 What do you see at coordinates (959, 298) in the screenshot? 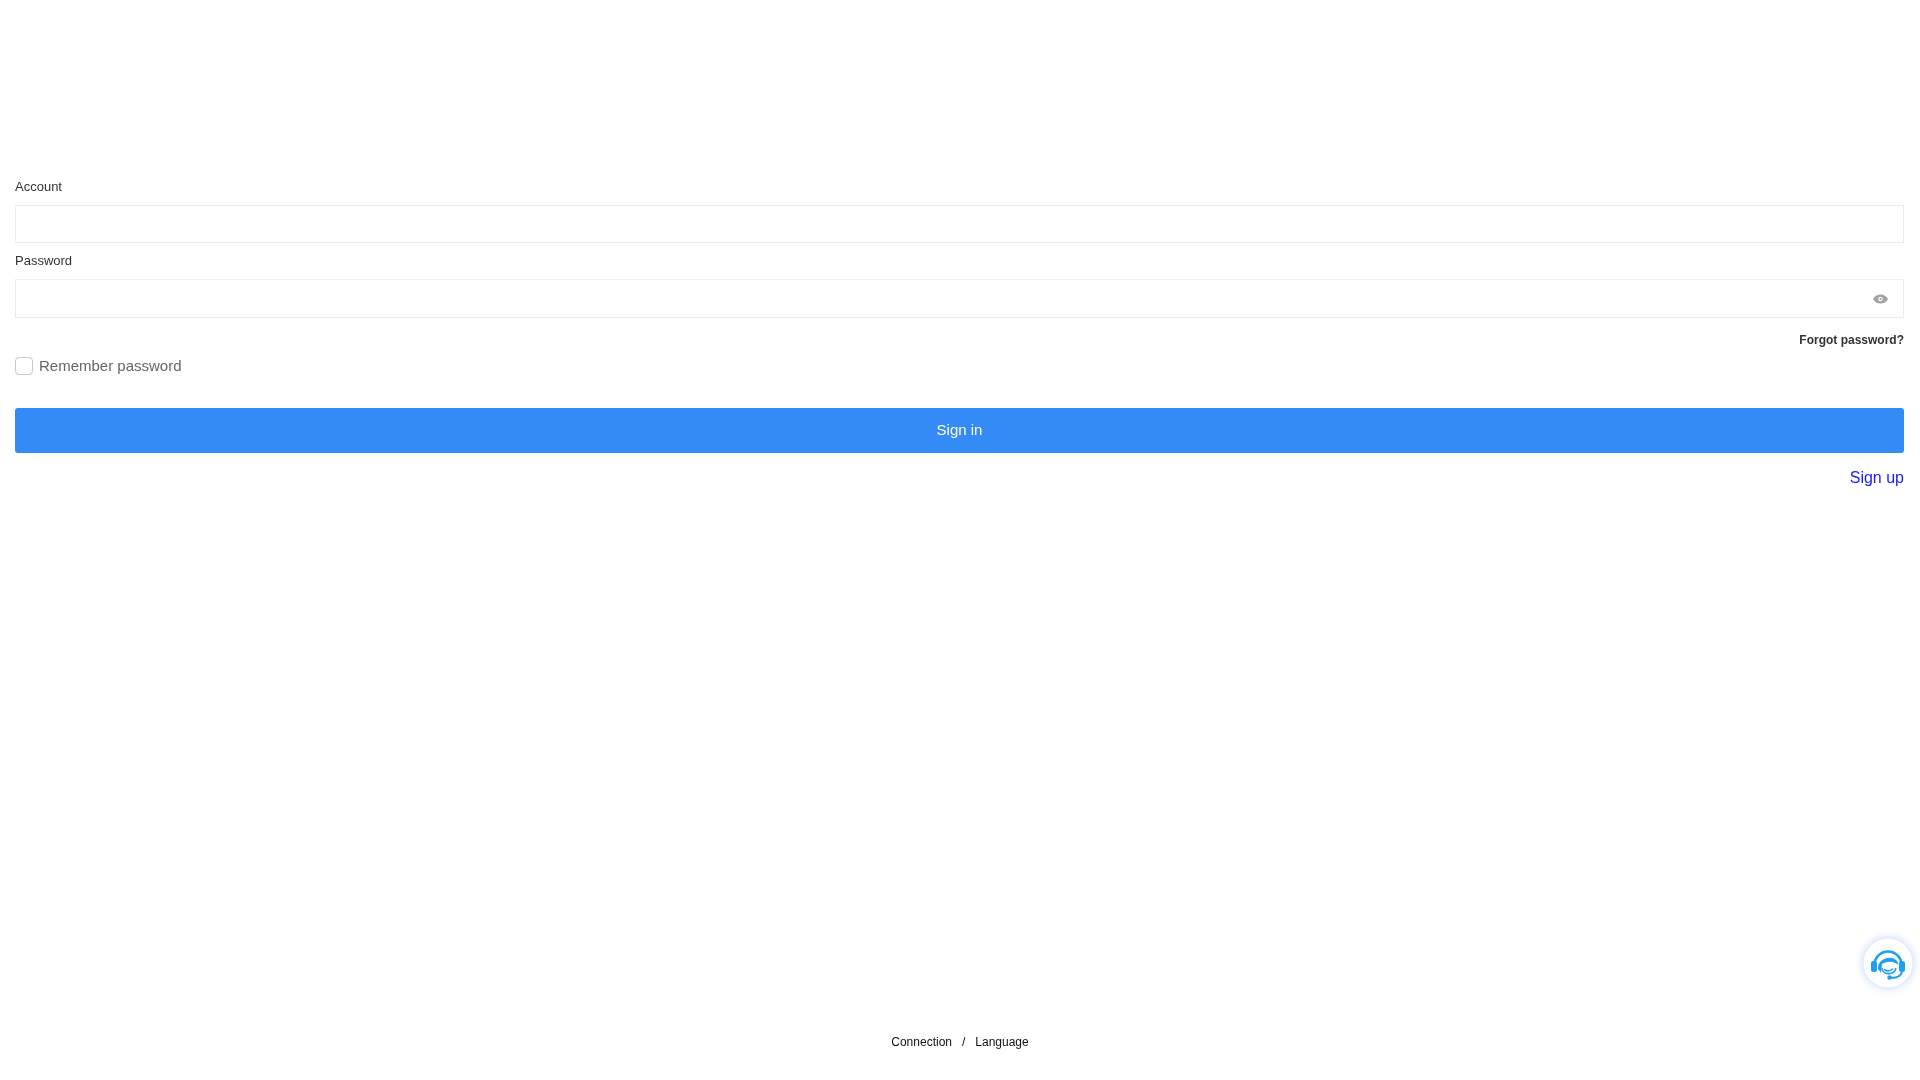
I see `password-field` at bounding box center [959, 298].